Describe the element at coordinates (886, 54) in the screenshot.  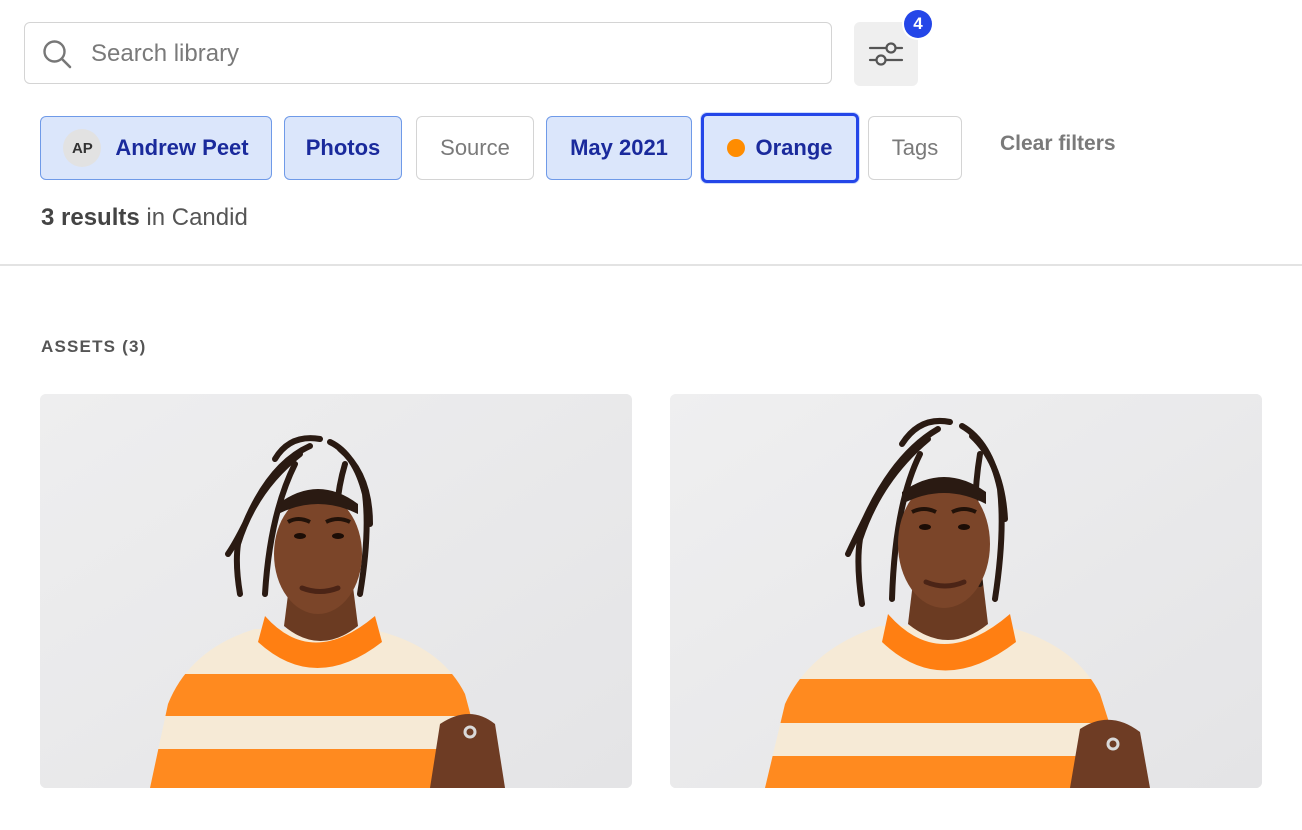
I see `sliders-icon` at that location.